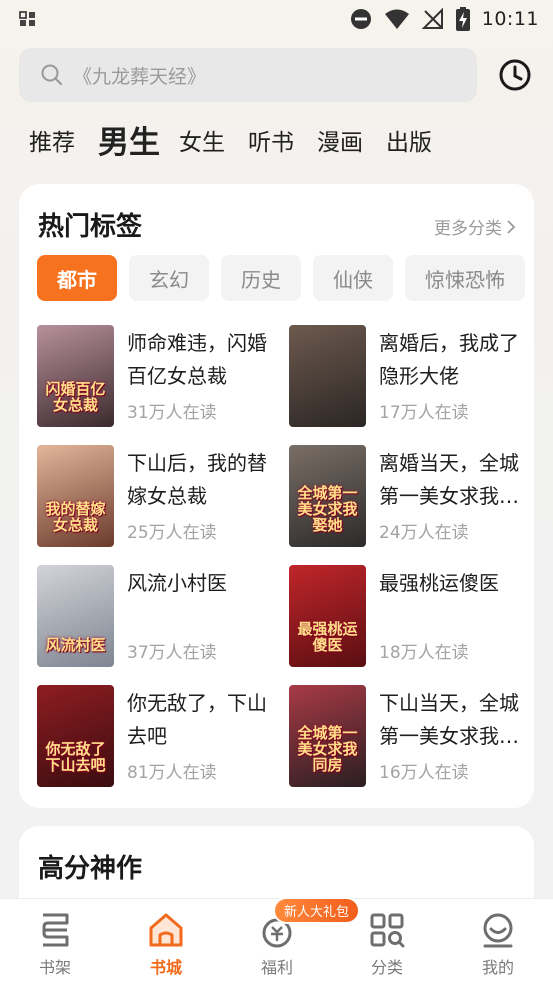 This screenshot has height=983, width=553. I want to click on cover-title: 风流村医, so click(75, 645).